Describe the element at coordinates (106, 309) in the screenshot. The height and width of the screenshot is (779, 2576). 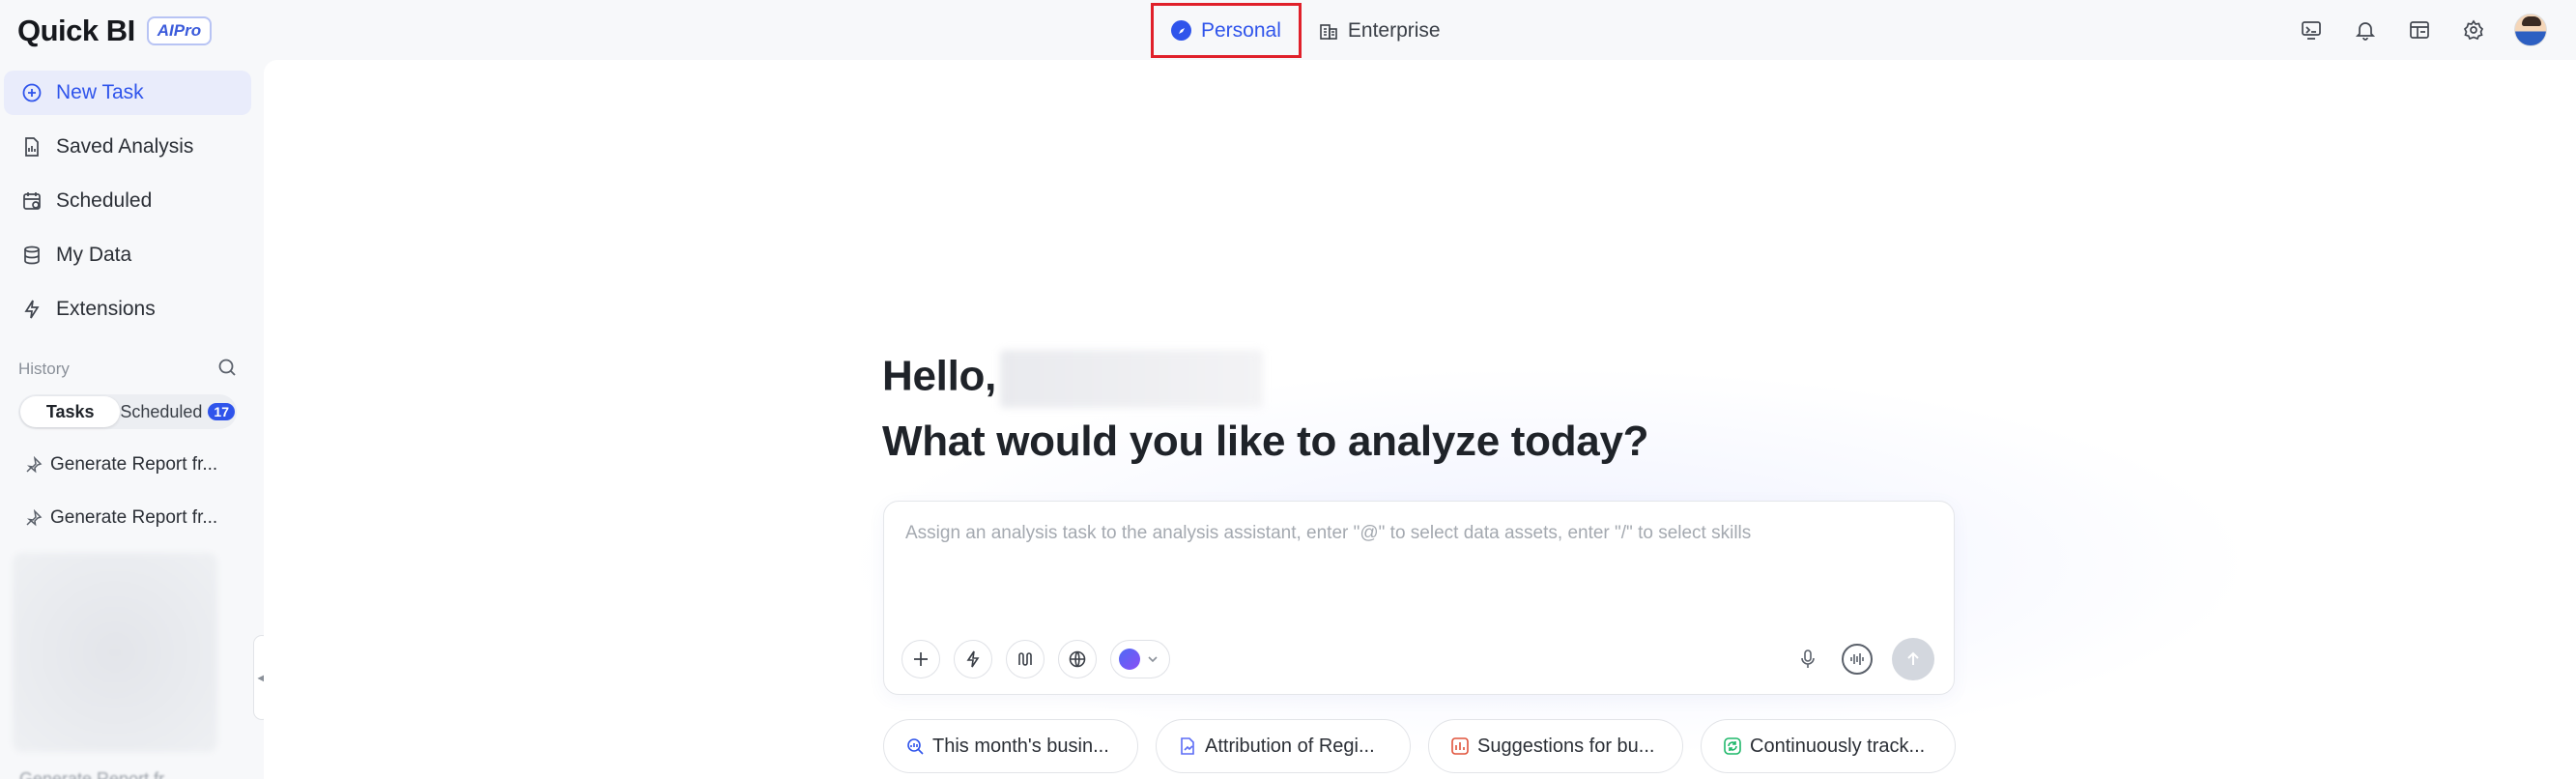
I see `sidebar-item-label: Extensions` at that location.